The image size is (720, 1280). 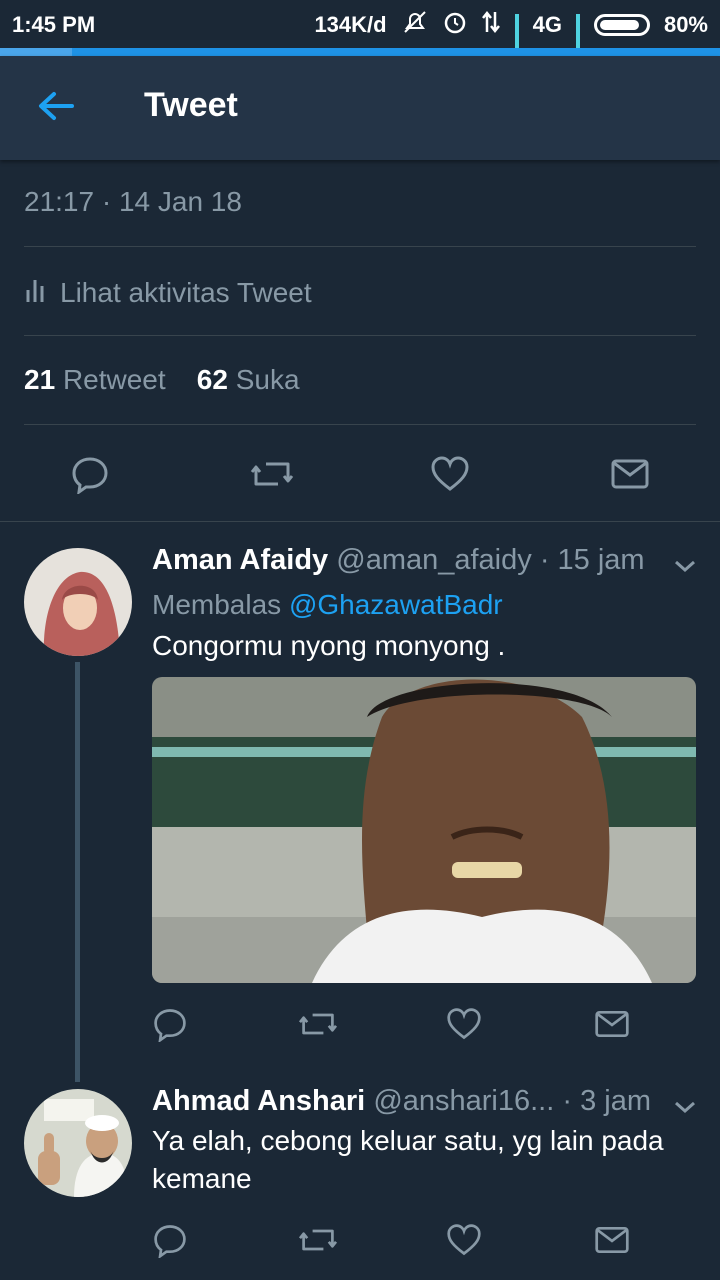 I want to click on reply-text: Congormu nyong monyong ., so click(x=329, y=645).